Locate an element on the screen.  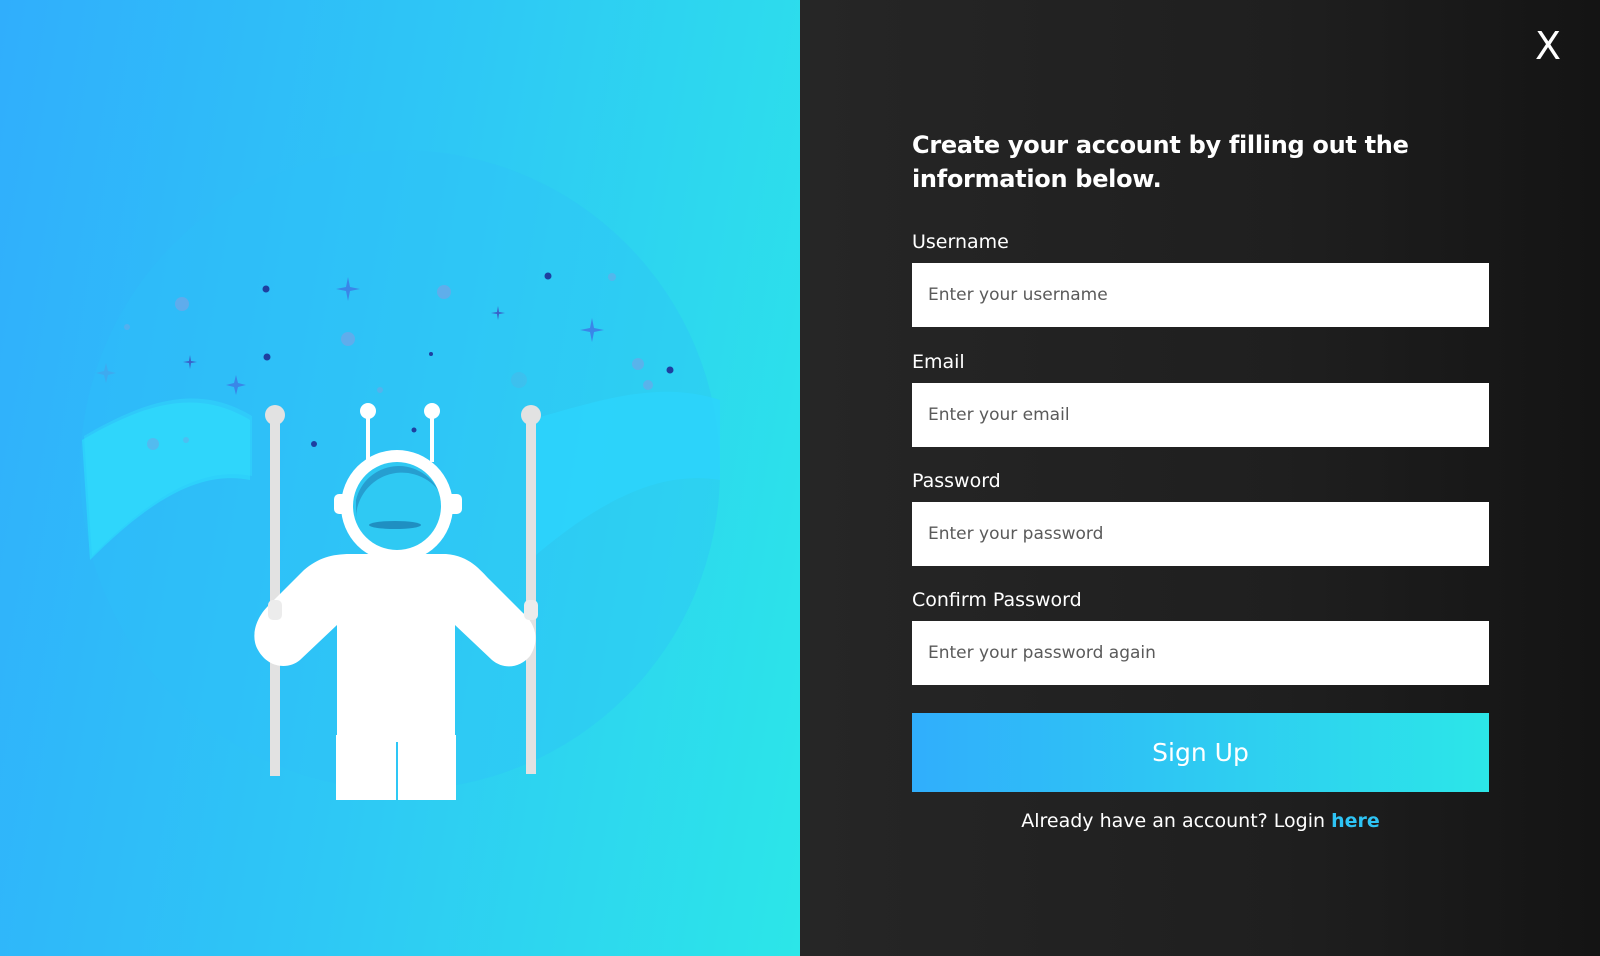
close-button: X is located at coordinates (1548, 46).